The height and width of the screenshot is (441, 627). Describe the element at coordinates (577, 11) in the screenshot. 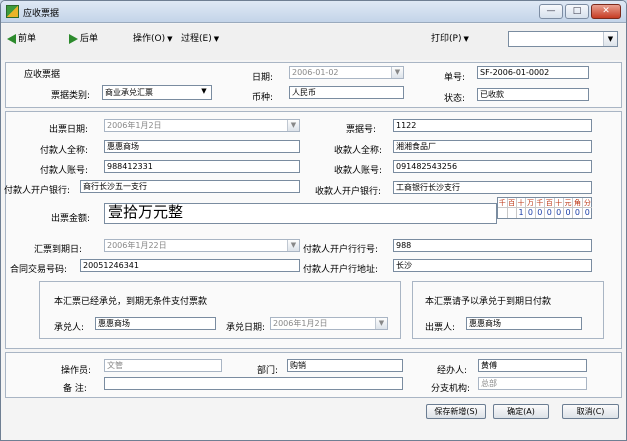

I see `maximize-button: □` at that location.